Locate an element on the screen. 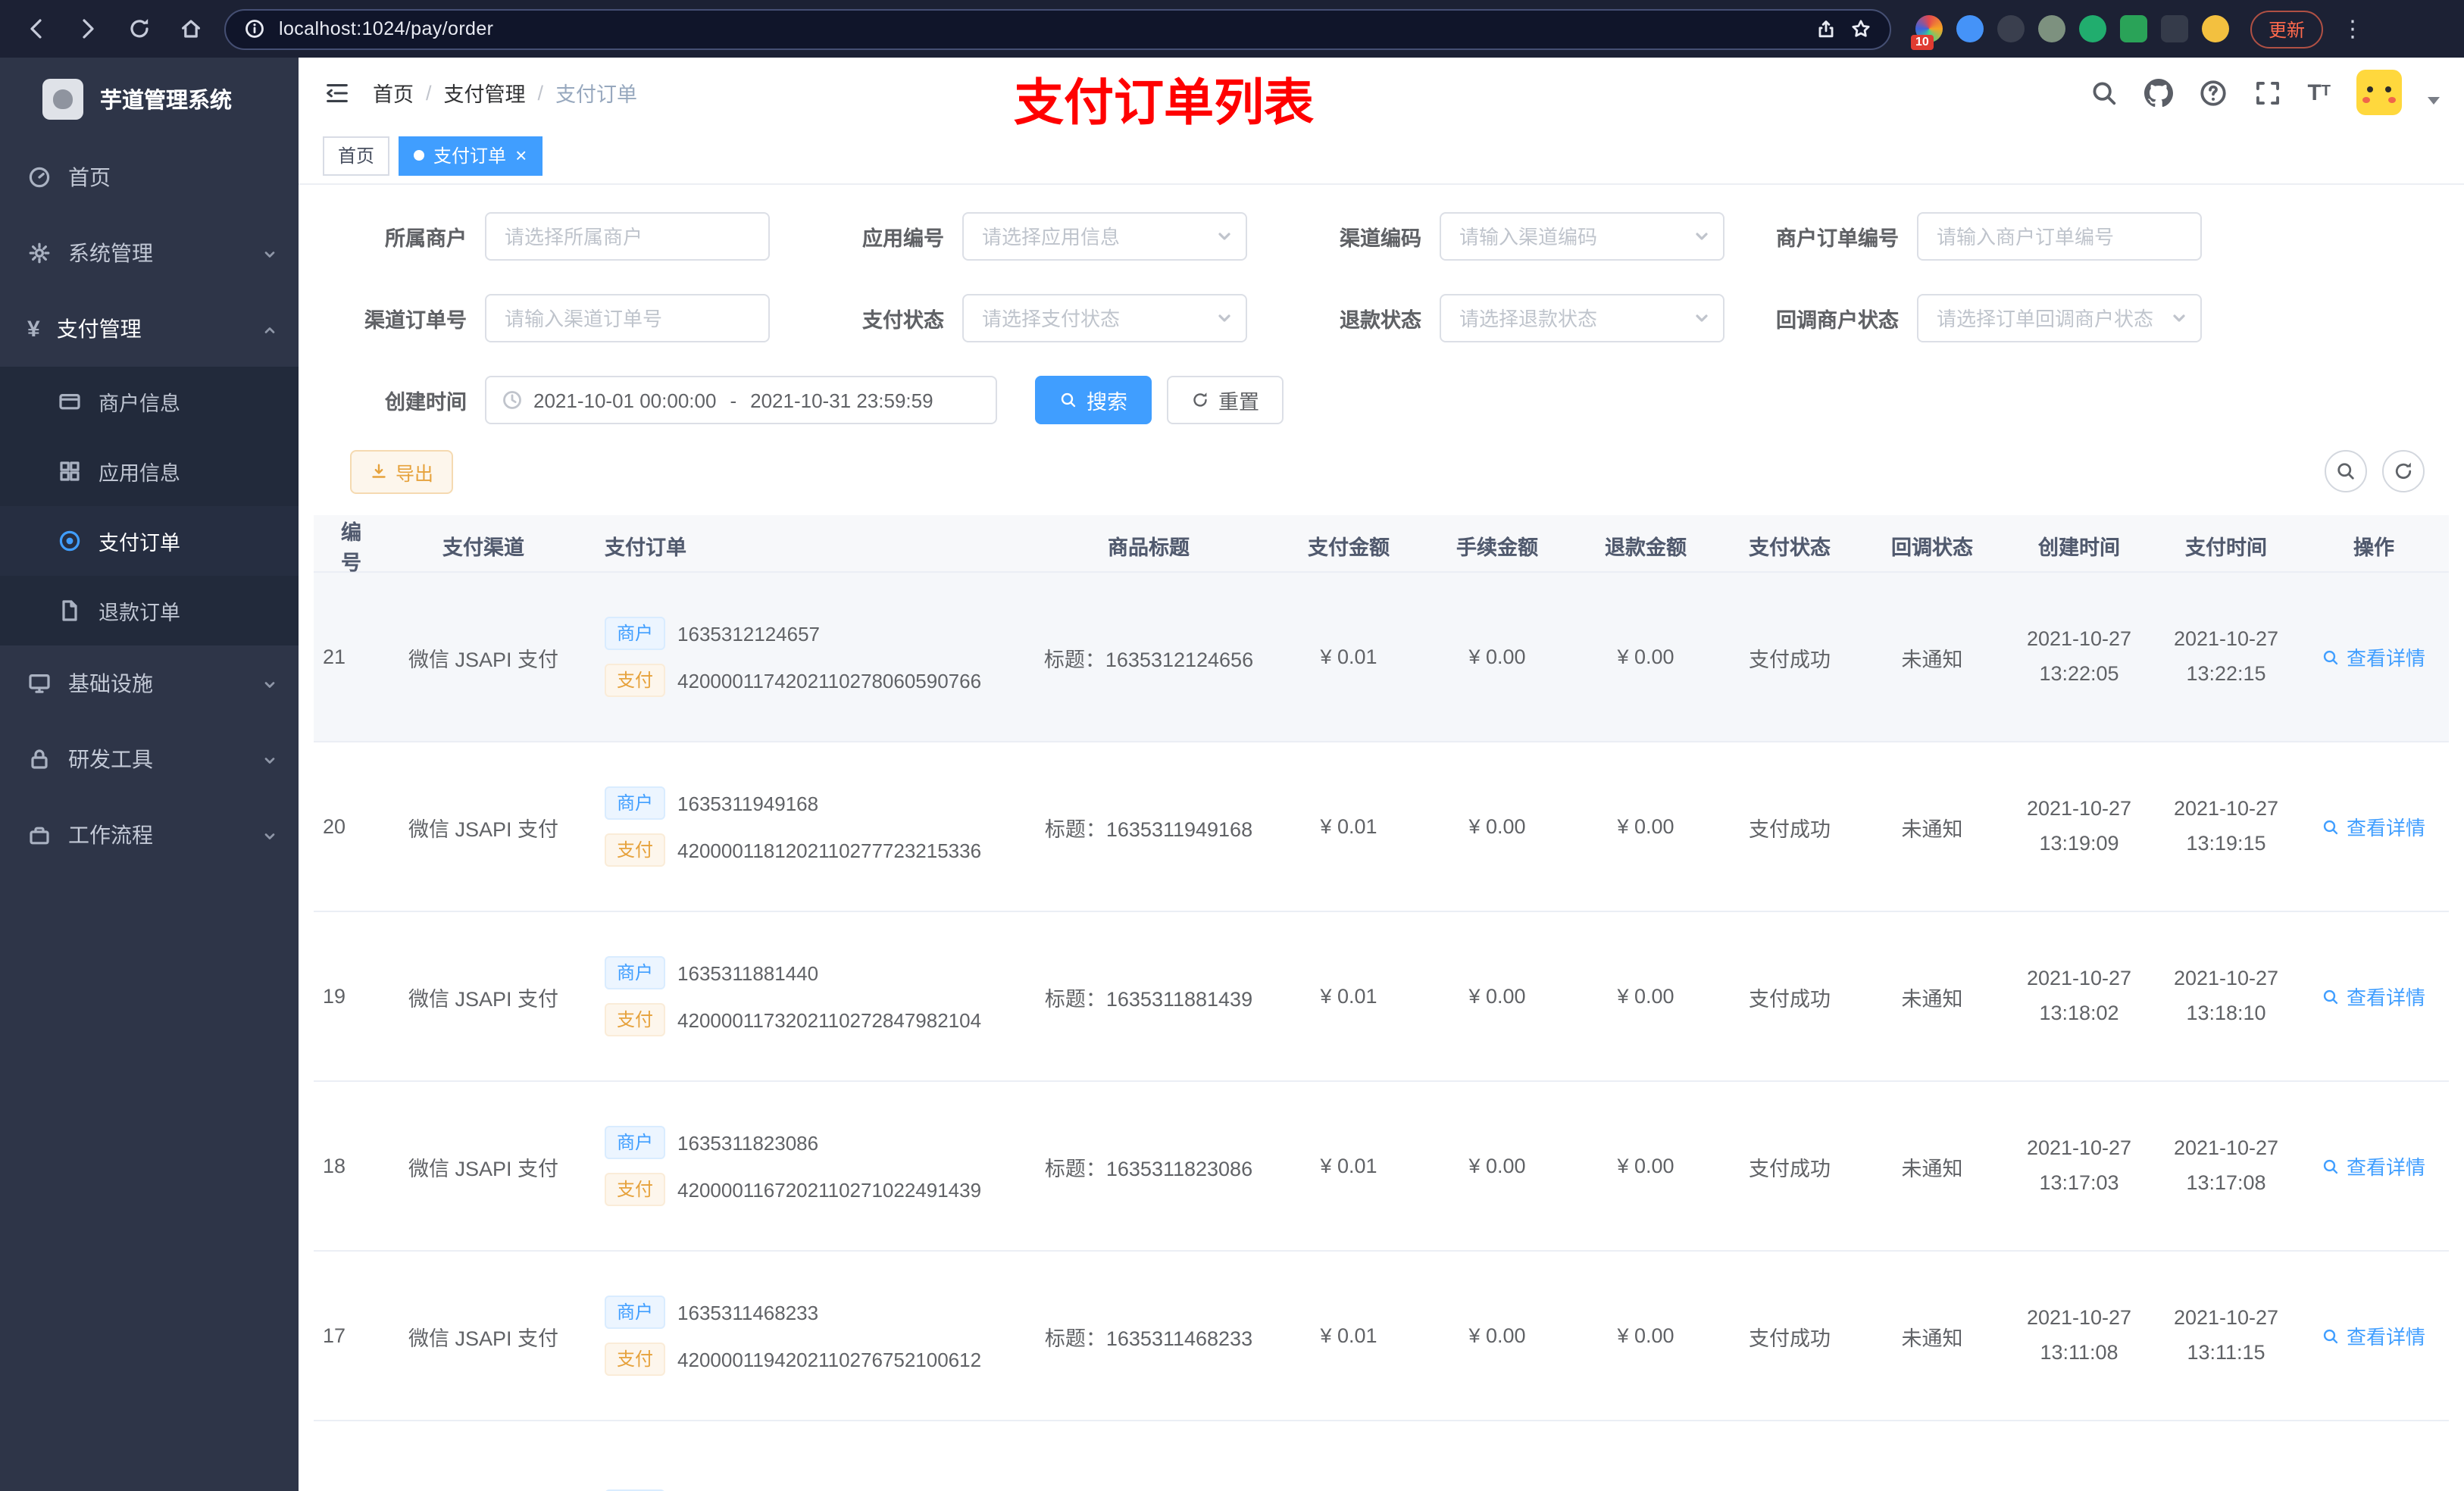 This screenshot has width=2464, height=1491. owner-merchant-input is located at coordinates (627, 236).